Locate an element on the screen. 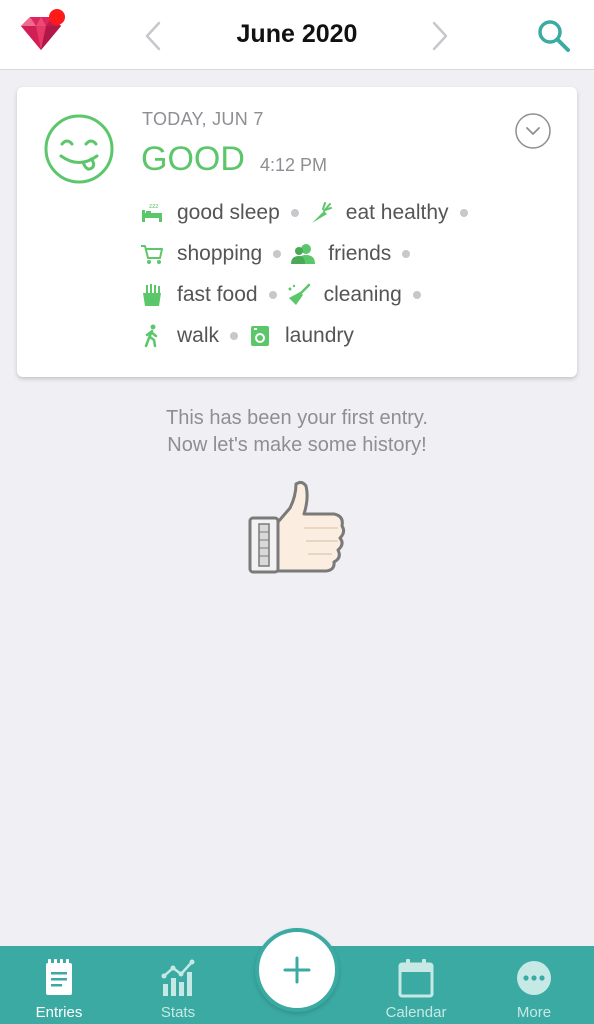 This screenshot has width=594, height=1024. activity-item: fast food is located at coordinates (199, 295).